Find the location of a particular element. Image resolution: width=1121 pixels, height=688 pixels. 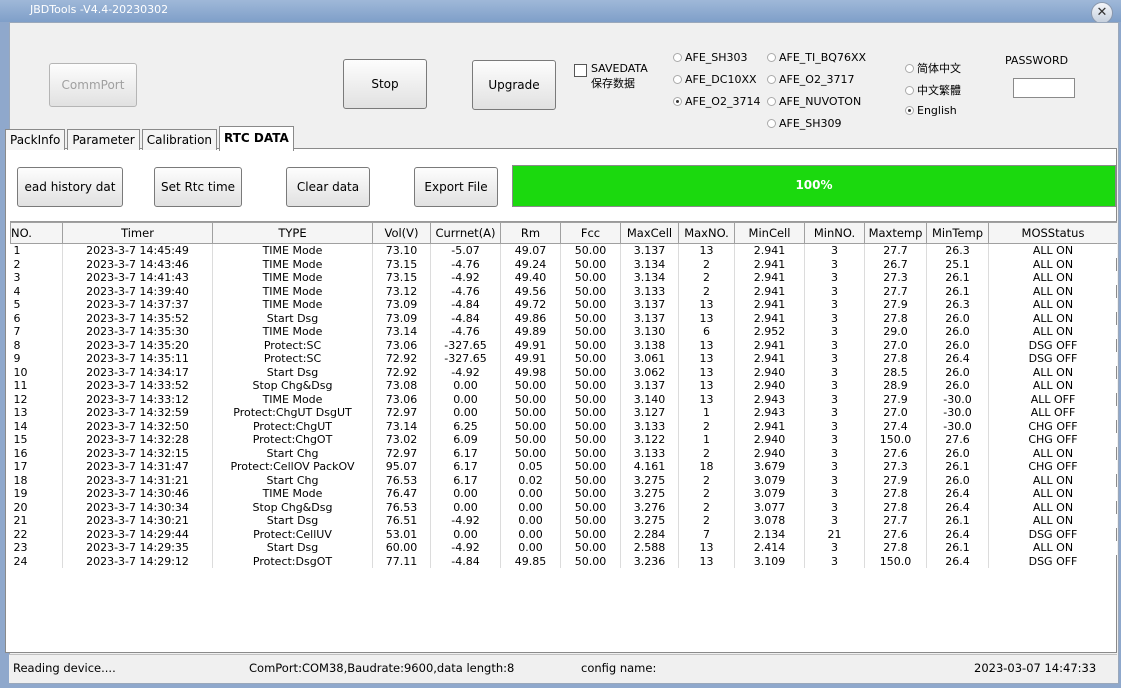

table-cell: -4.92 is located at coordinates (465, 548).